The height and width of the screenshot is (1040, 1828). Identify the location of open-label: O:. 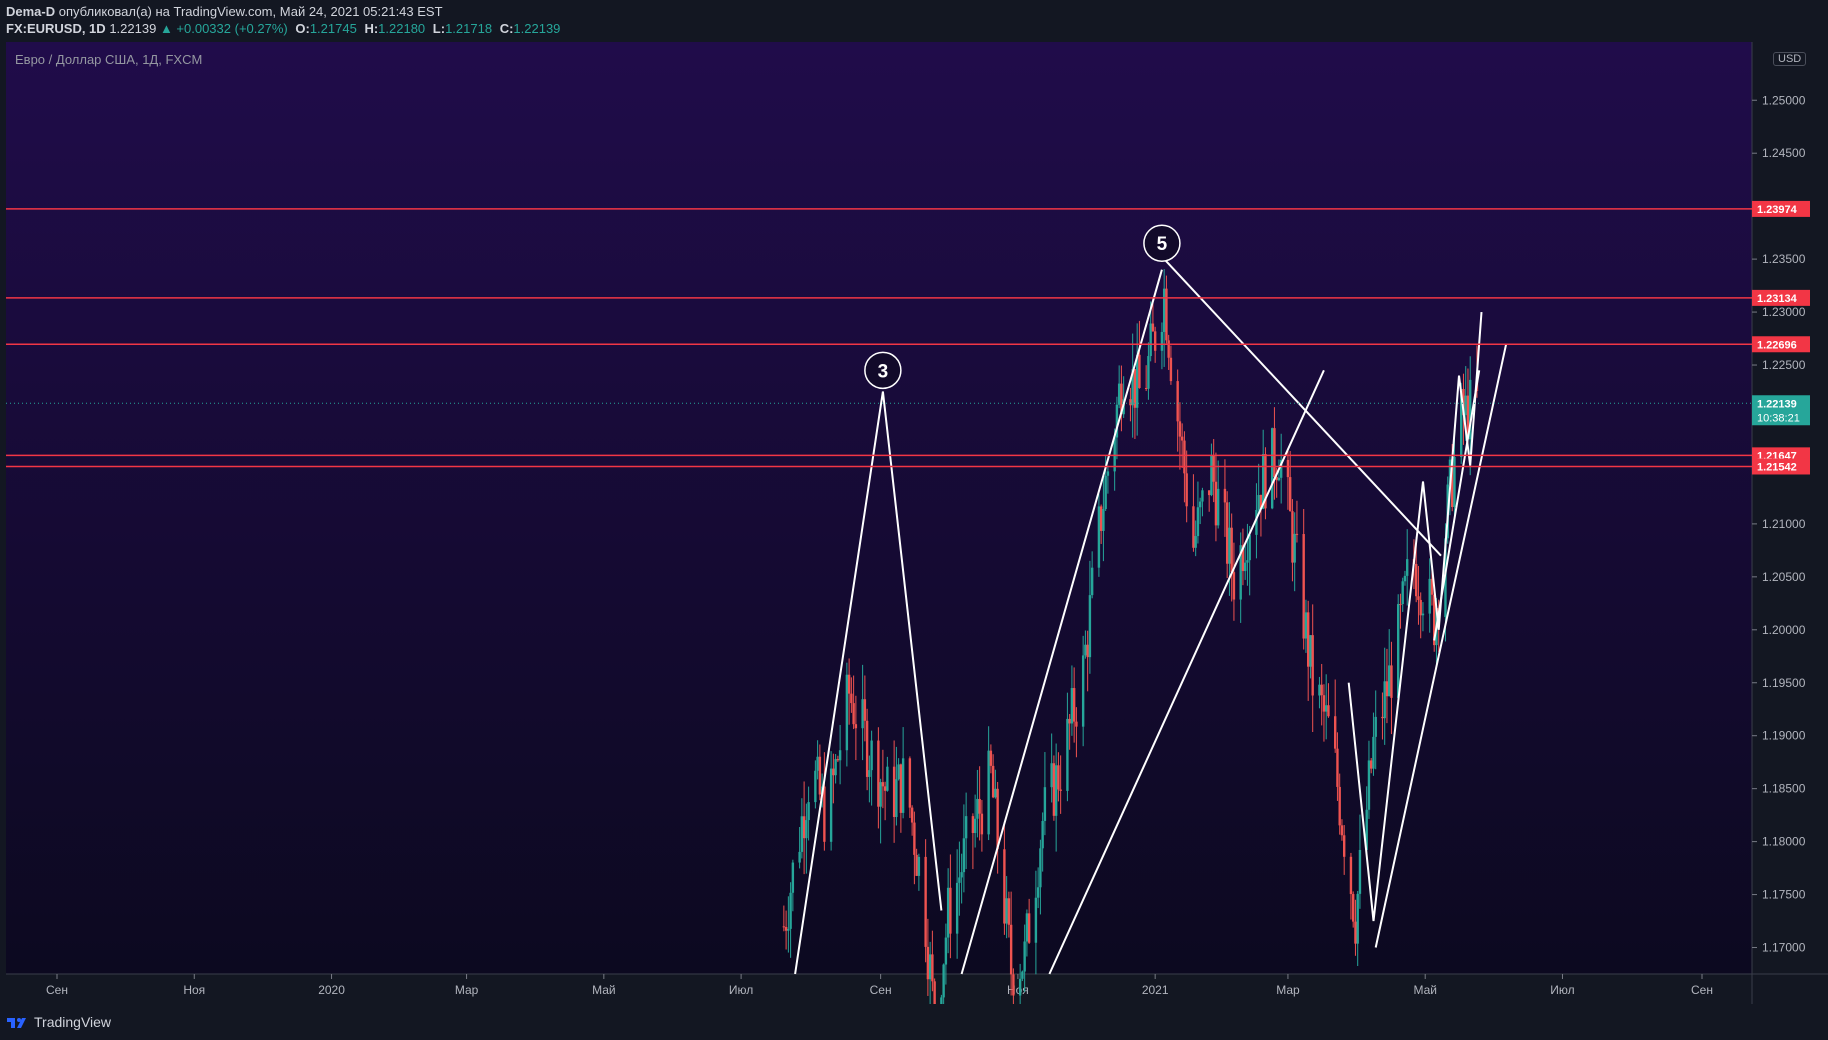
(302, 28).